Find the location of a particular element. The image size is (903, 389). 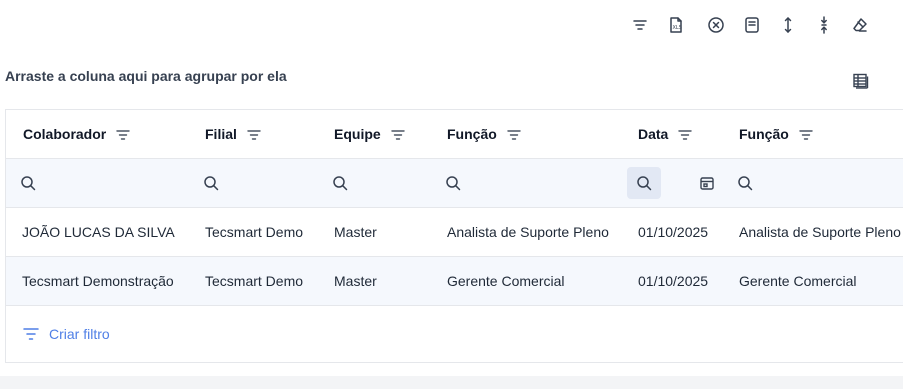

filter-colaborador is located at coordinates (28, 183).